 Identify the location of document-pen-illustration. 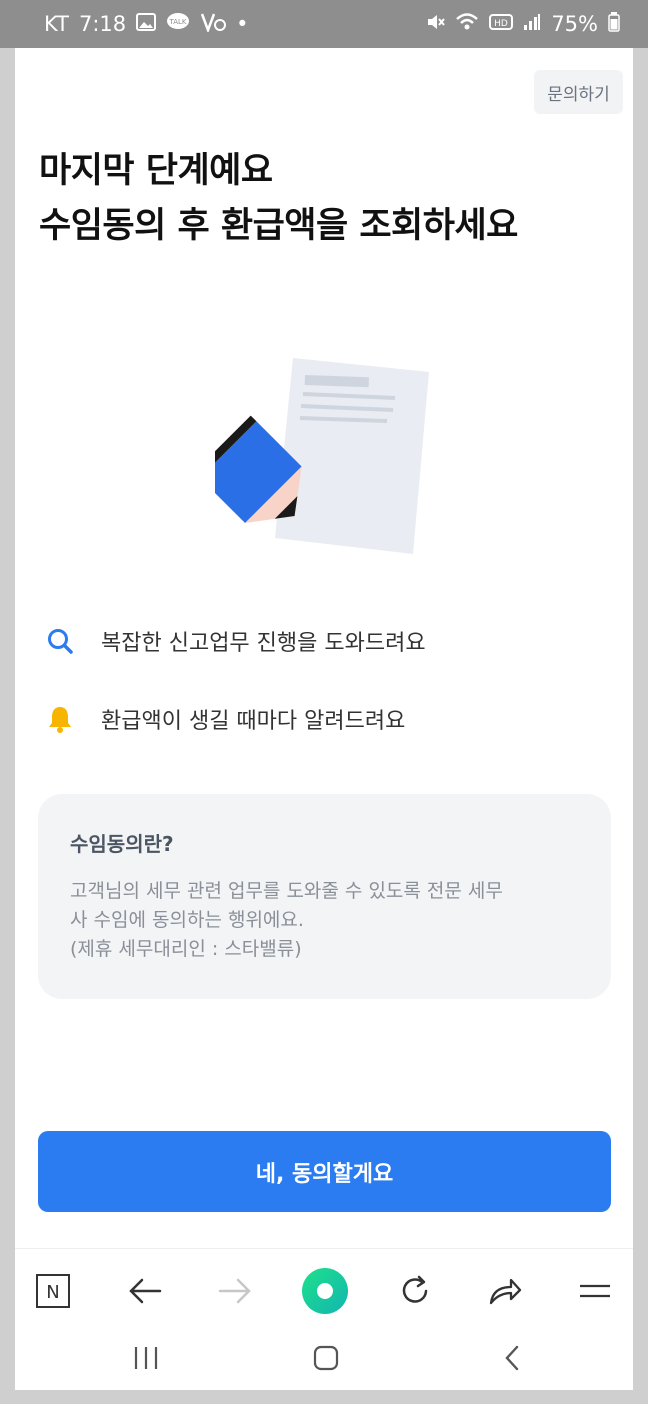
(319, 458).